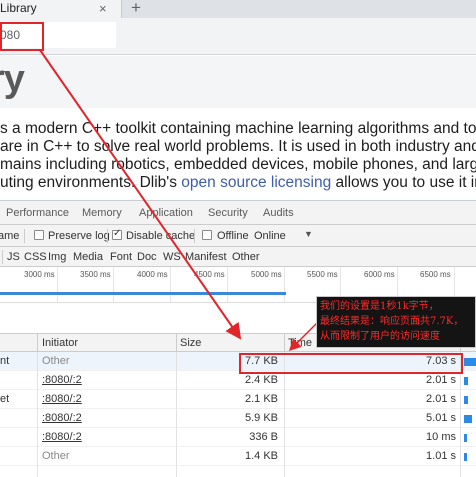  I want to click on annotation-line: 最终结果是：响应页面共7.7K，, so click(392, 321).